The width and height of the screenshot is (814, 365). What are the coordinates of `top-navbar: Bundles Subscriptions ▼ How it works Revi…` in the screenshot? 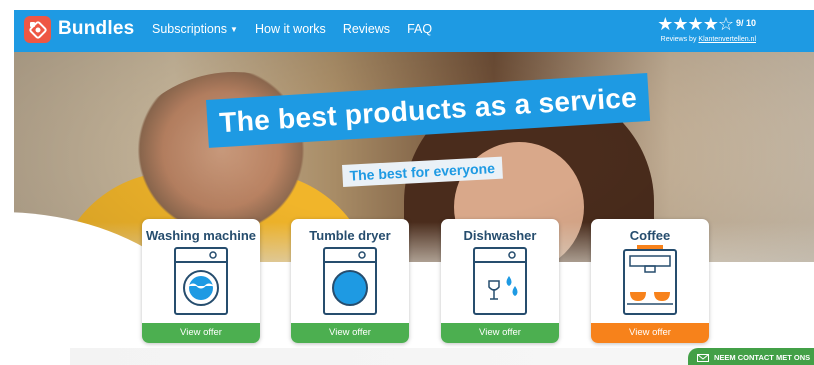 It's located at (414, 31).